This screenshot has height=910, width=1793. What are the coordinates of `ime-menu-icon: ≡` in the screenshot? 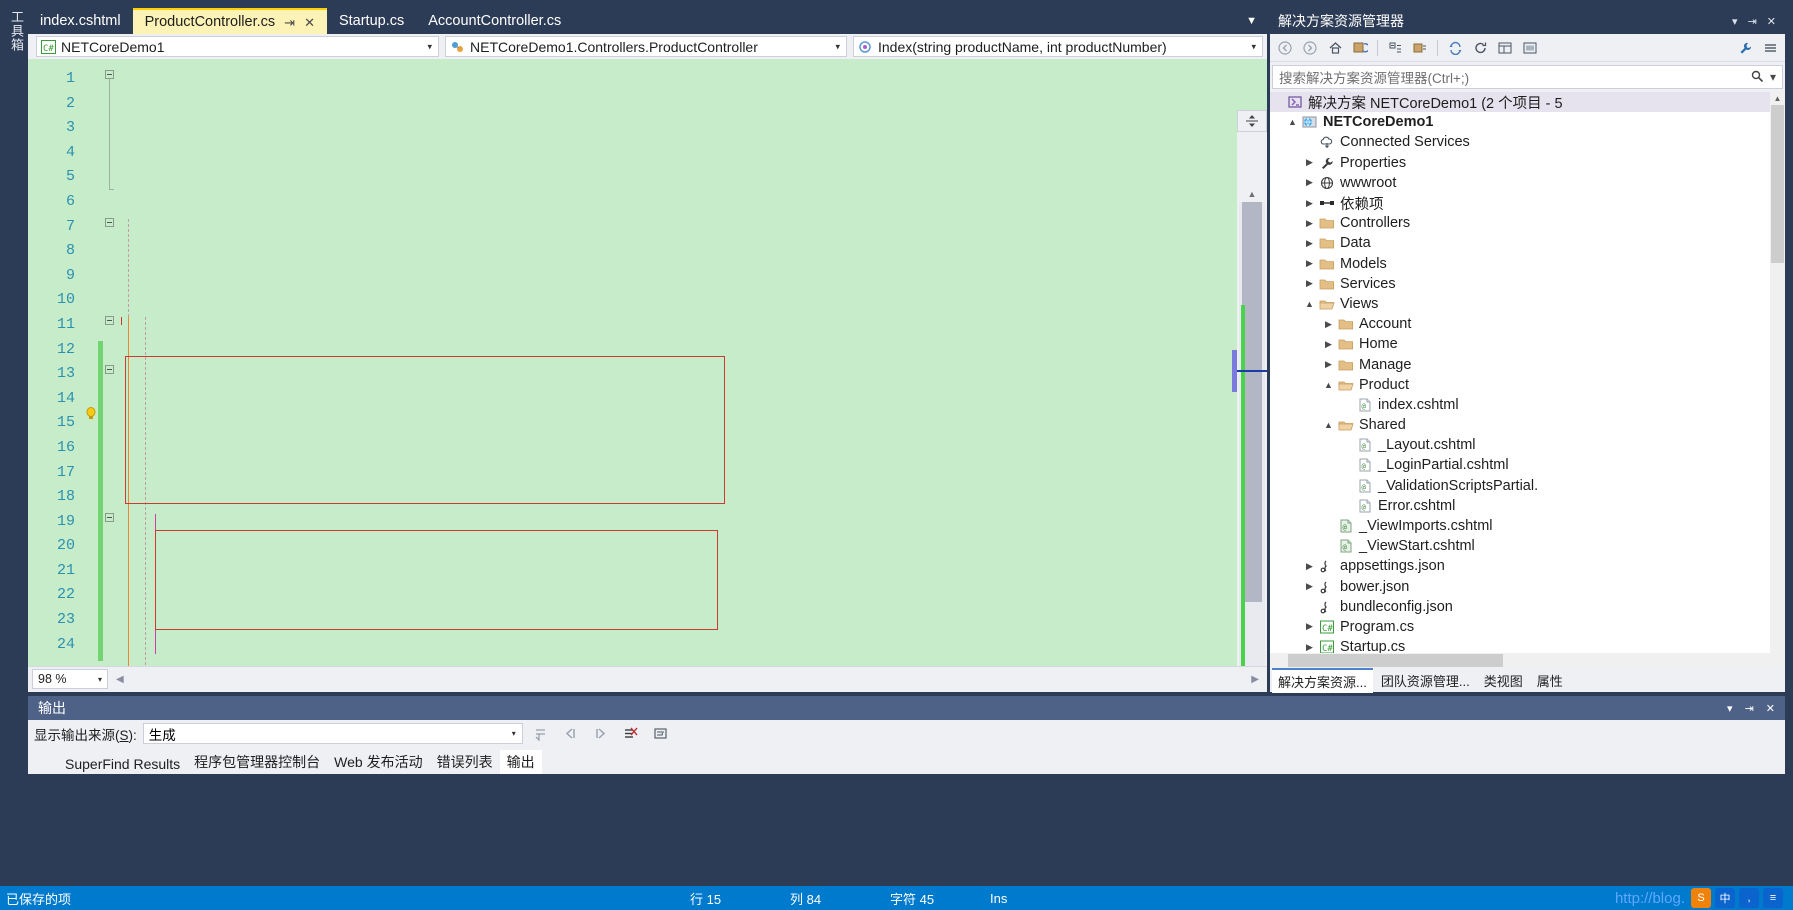 It's located at (1773, 898).